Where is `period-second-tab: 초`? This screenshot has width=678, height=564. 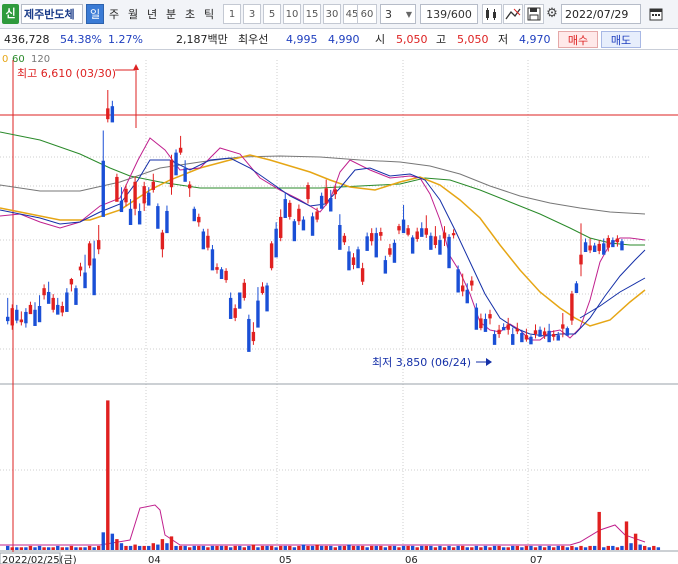
period-second-tab: 초 is located at coordinates (190, 14).